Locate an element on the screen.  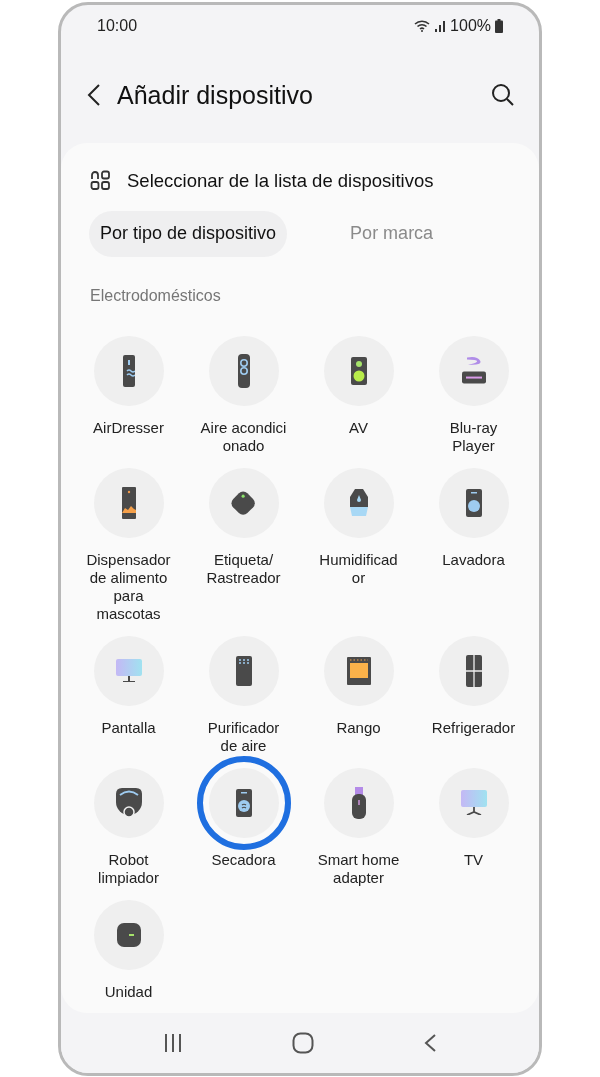
grid-icon is located at coordinates (100, 181).